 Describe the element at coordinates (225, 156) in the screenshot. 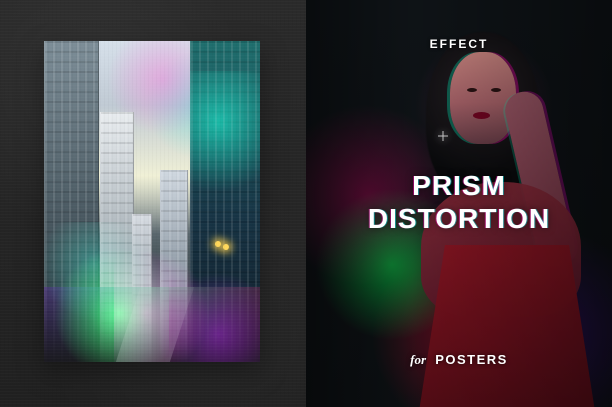

I see `cyan-prism-glow` at that location.